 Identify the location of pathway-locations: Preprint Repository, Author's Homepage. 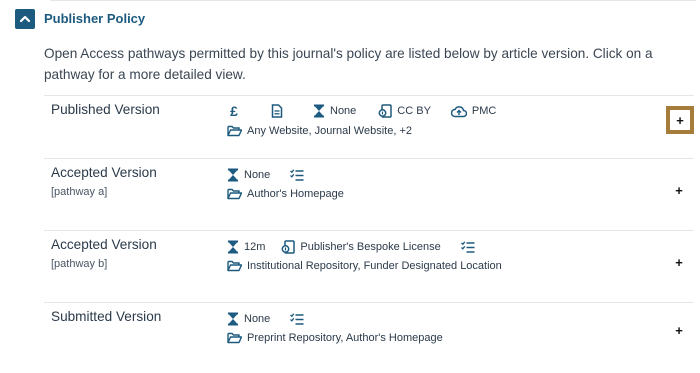
(335, 338).